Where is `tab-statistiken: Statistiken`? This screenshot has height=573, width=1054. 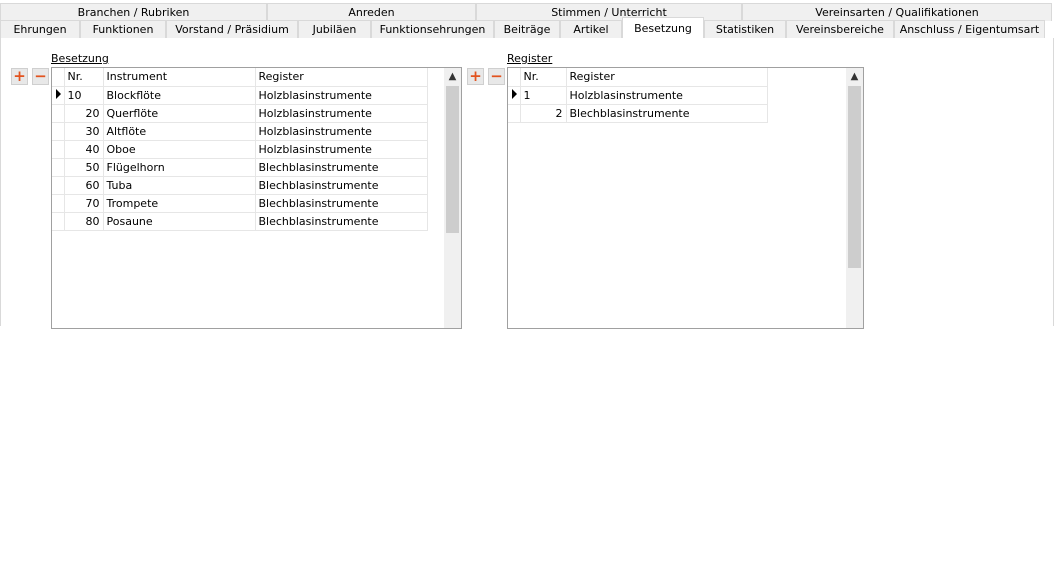 tab-statistiken: Statistiken is located at coordinates (745, 29).